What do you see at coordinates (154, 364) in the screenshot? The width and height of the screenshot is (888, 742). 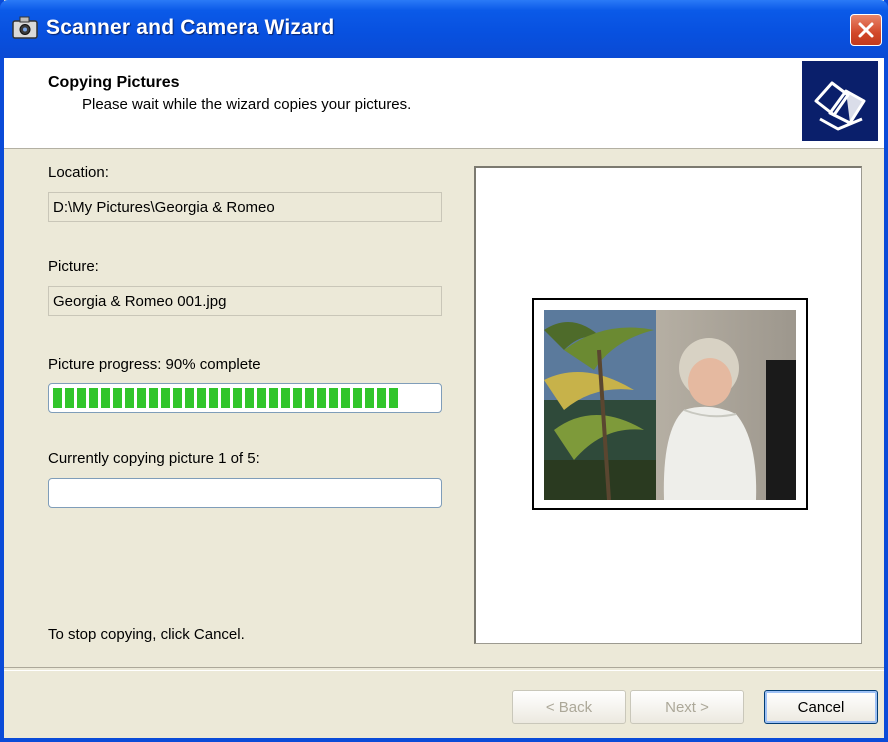 I see `picture-progress-label: Picture progress: 90% complete` at bounding box center [154, 364].